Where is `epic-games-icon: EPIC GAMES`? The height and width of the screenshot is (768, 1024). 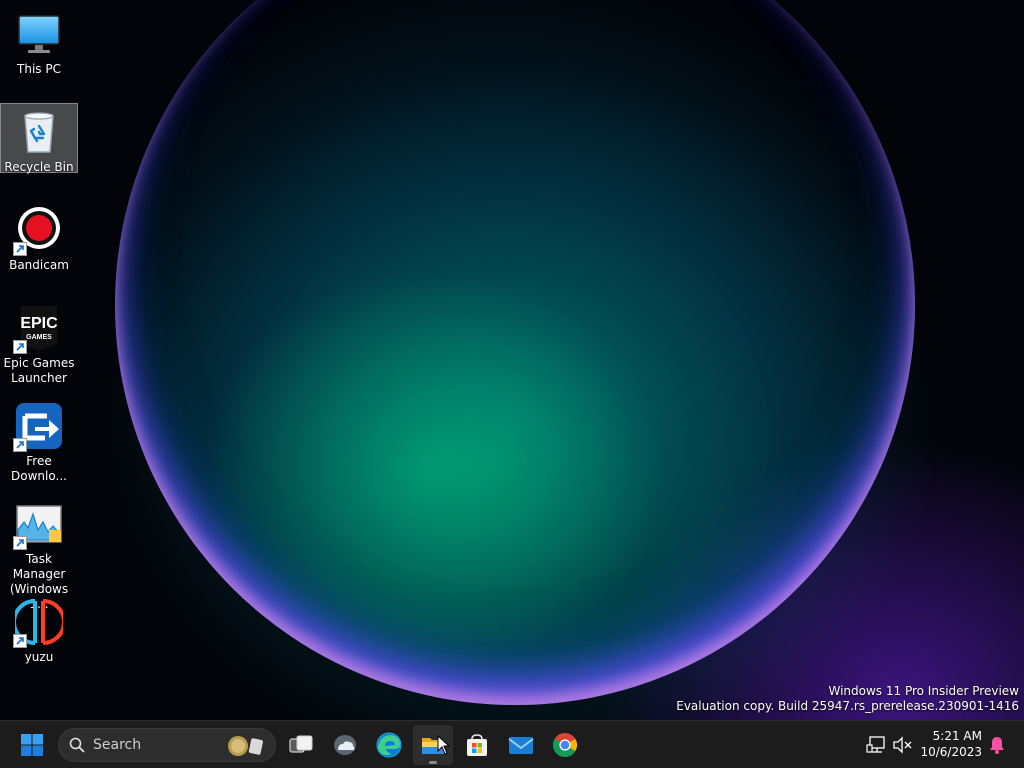
epic-games-icon: EPIC GAMES is located at coordinates (38, 329).